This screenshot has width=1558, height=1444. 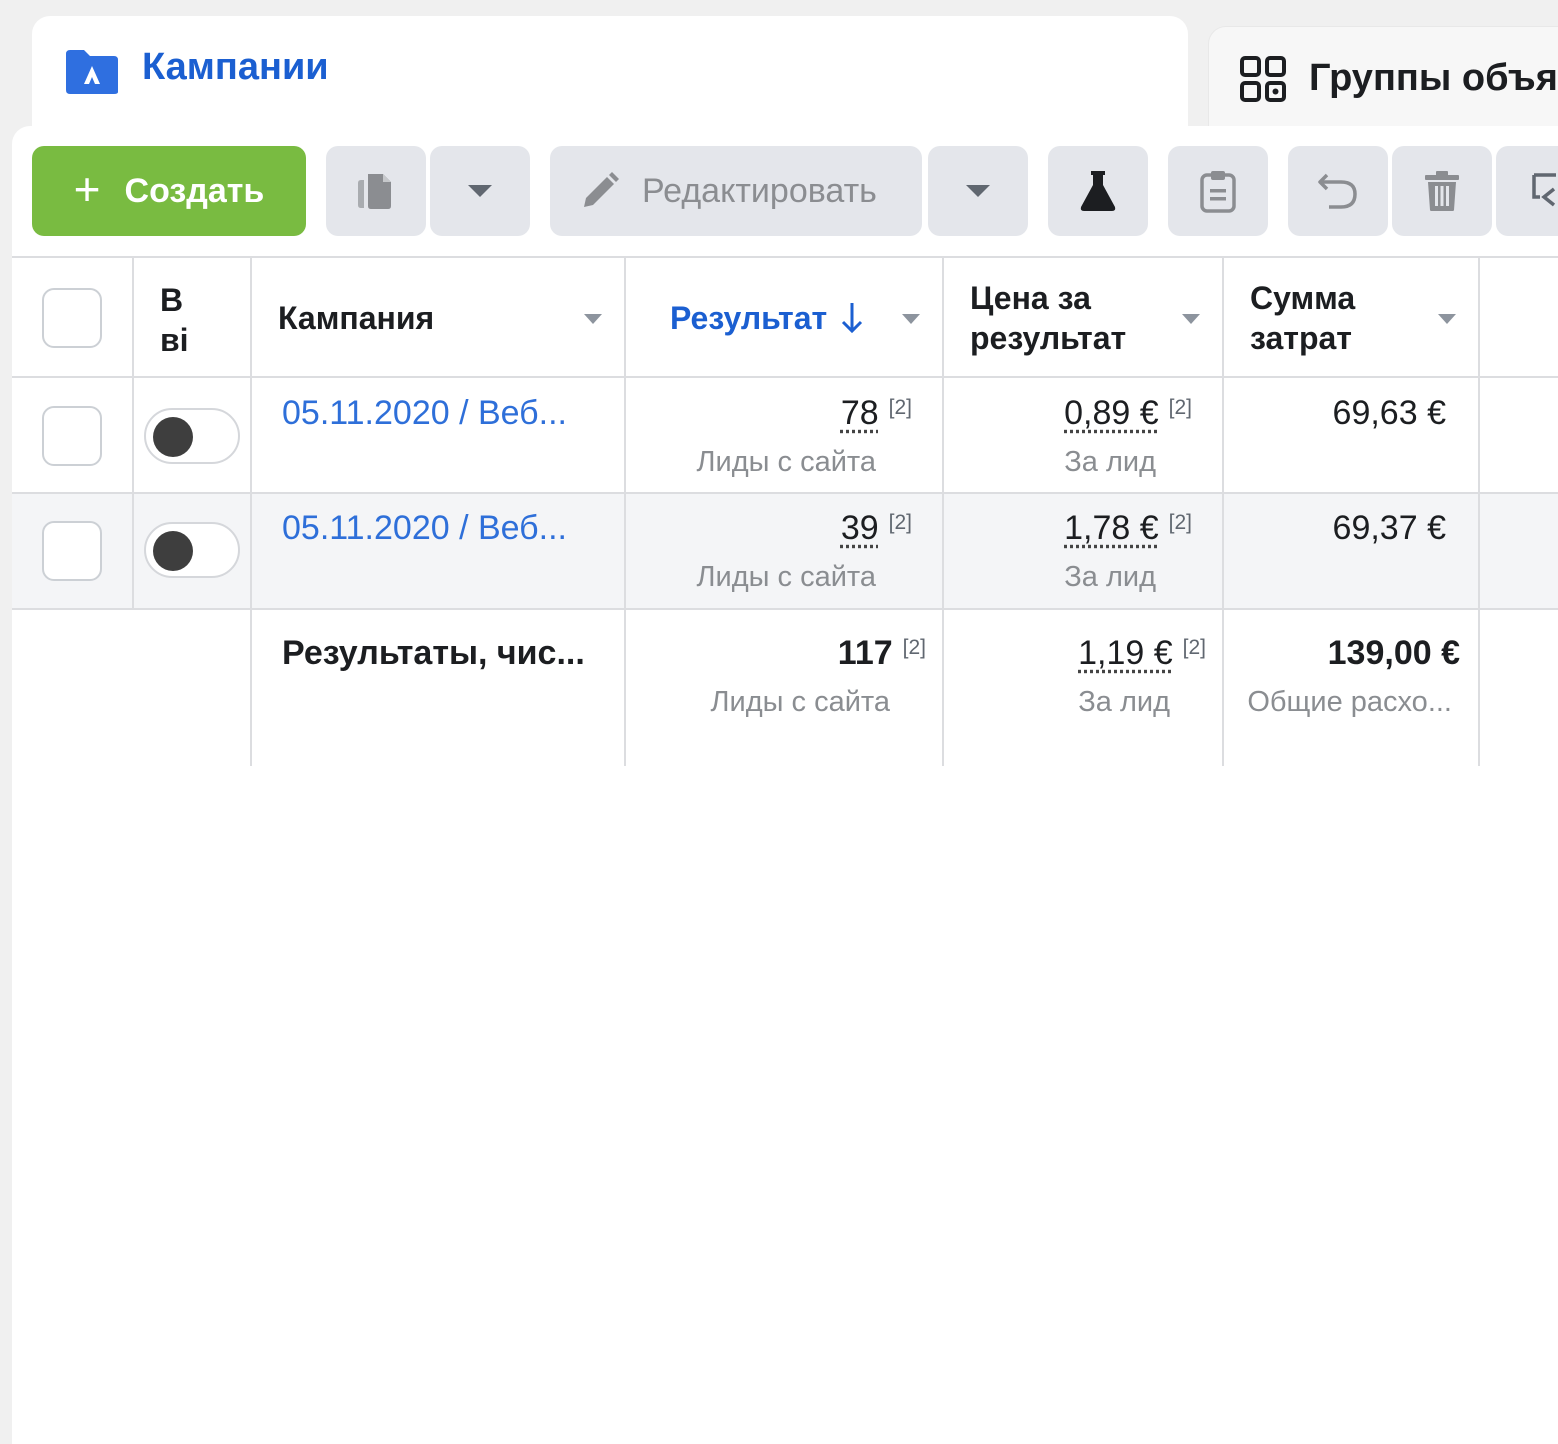 I want to click on tab-campaigns-label: Кампании, so click(x=235, y=67).